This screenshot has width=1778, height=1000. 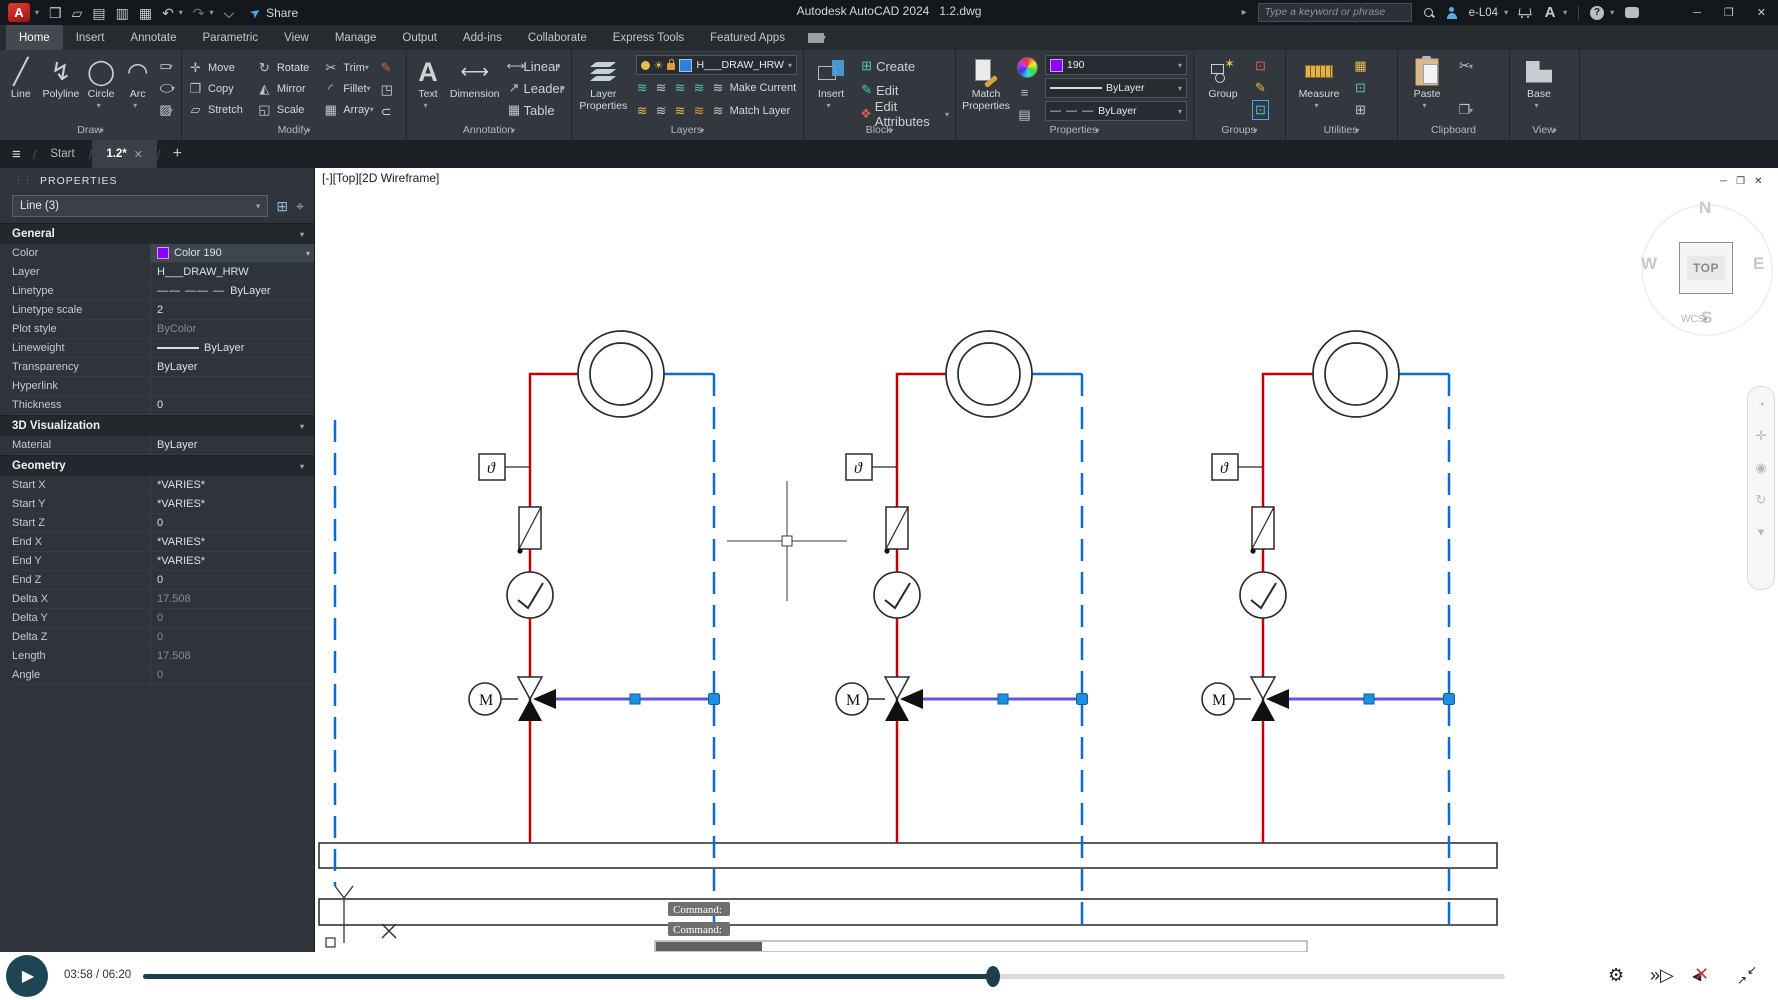 What do you see at coordinates (1453, 131) in the screenshot?
I see `clipboard-panel-label: Clipboard` at bounding box center [1453, 131].